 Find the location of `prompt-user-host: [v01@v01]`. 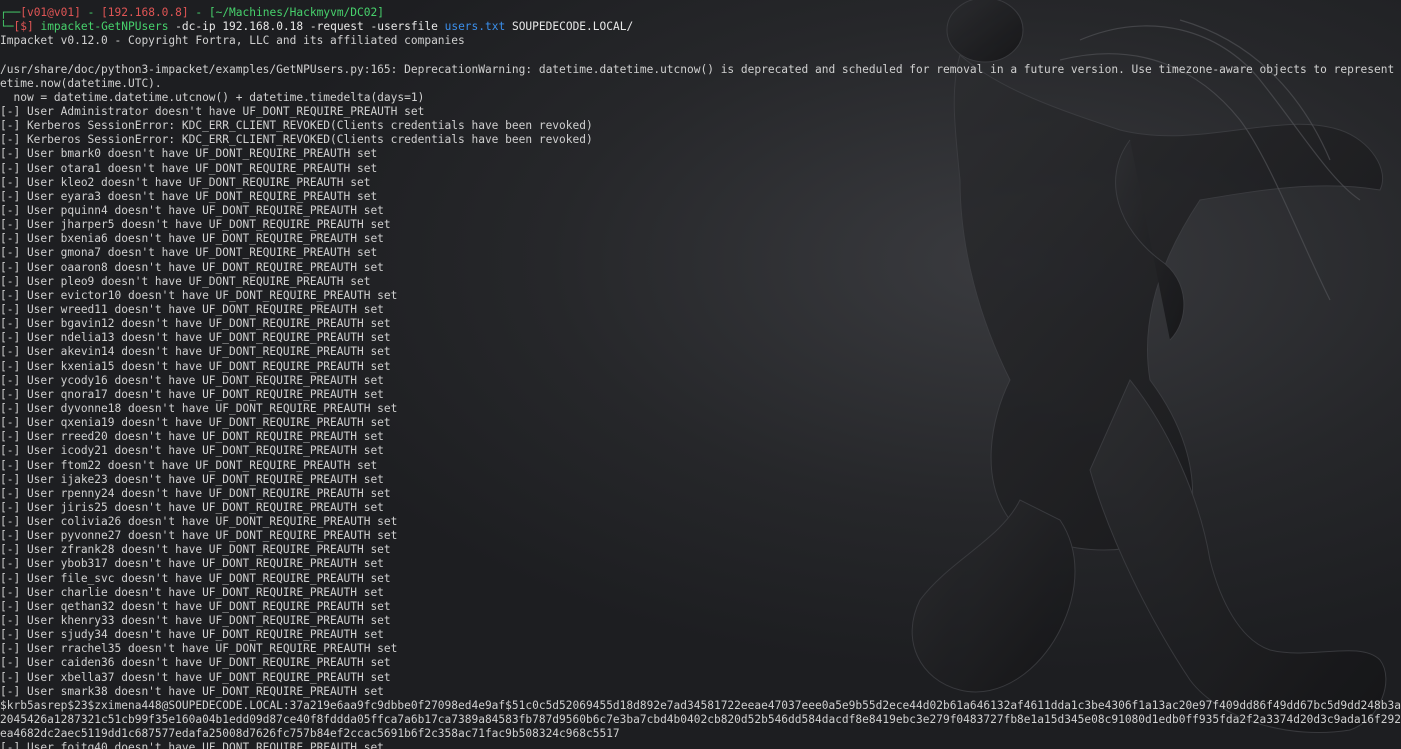

prompt-user-host: [v01@v01] is located at coordinates (50, 12).